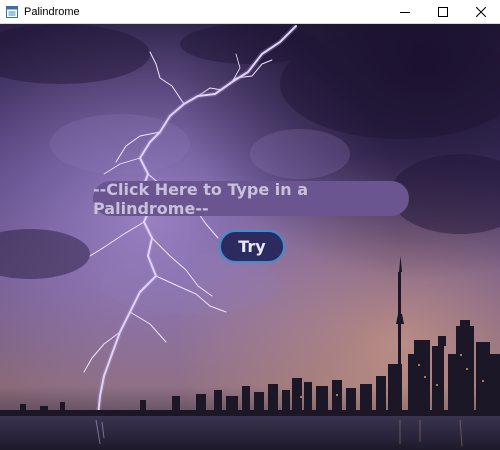 Image resolution: width=500 pixels, height=450 pixels. Describe the element at coordinates (201, 198) in the screenshot. I see `palindrome-input-prompt: --Click Here to Type in a Palindrome--` at that location.